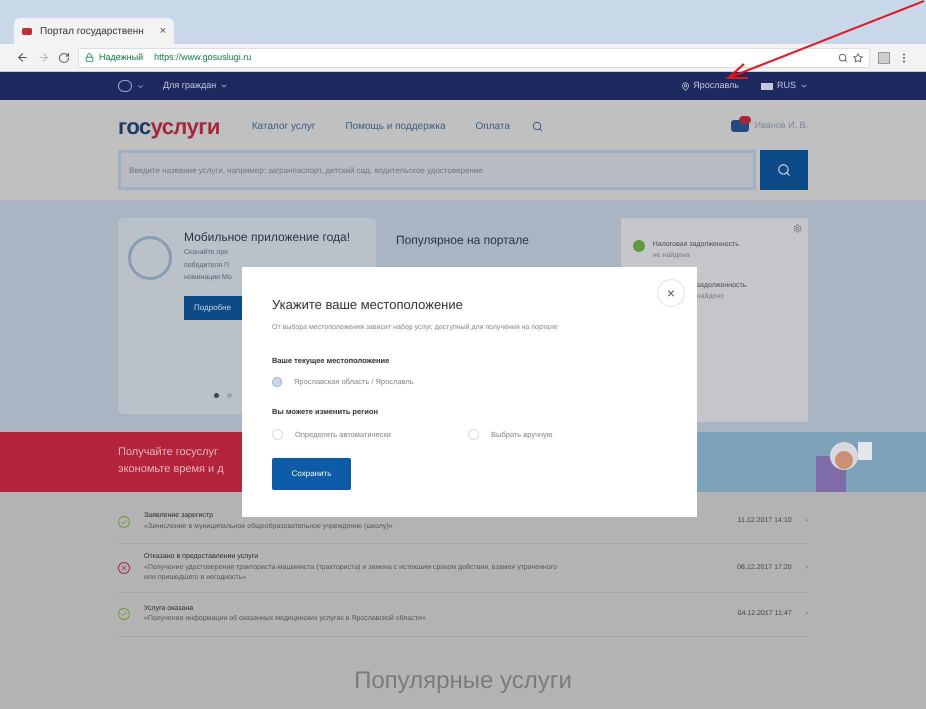 The height and width of the screenshot is (709, 926). I want to click on reload-icon, so click(64, 58).